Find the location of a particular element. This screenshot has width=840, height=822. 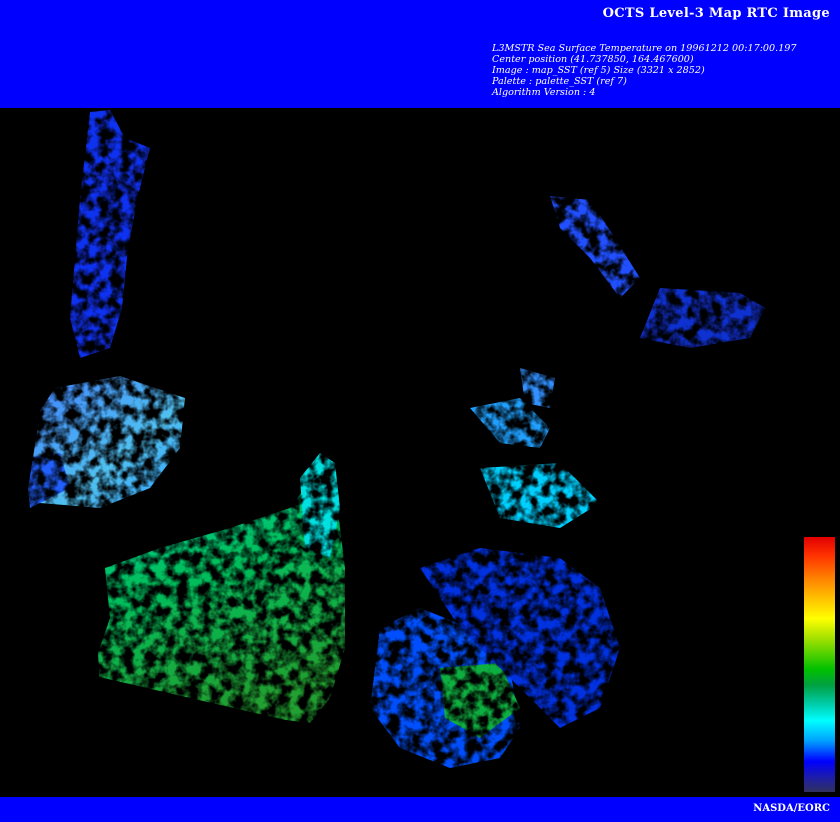

meta-line-palette: Palette : palette_SST (ref 7) is located at coordinates (559, 81).